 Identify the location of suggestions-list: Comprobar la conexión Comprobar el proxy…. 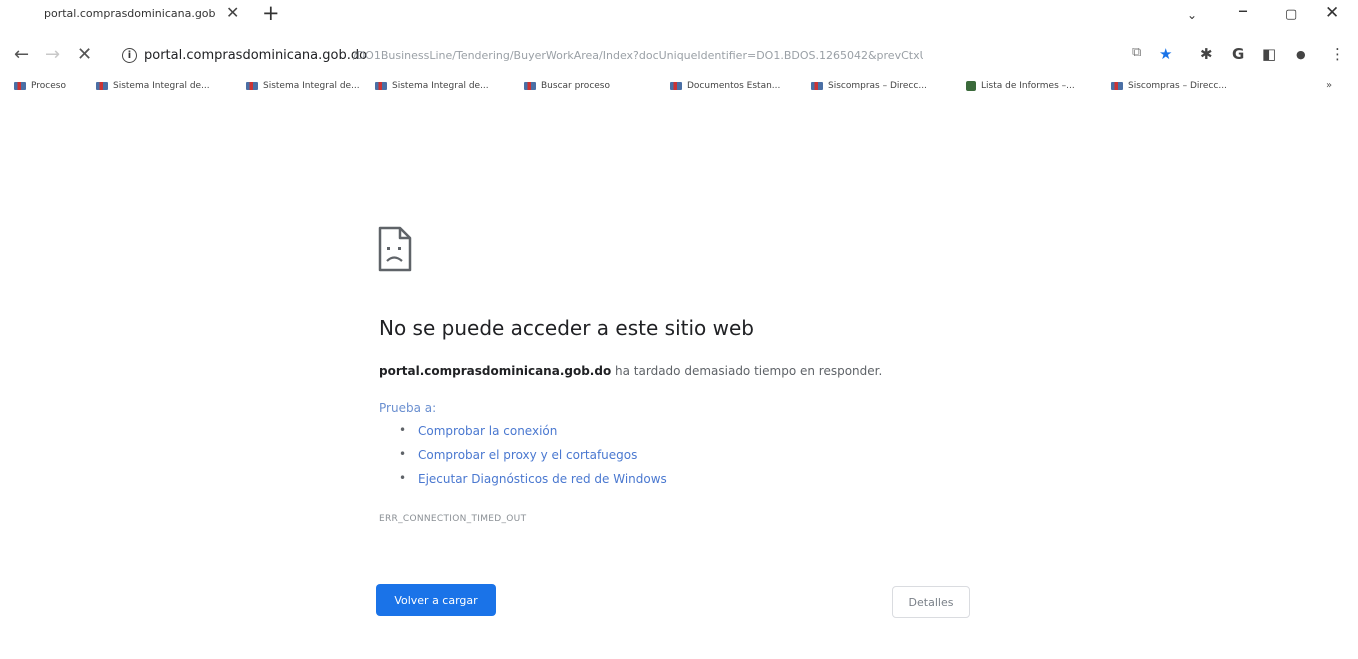
(531, 459).